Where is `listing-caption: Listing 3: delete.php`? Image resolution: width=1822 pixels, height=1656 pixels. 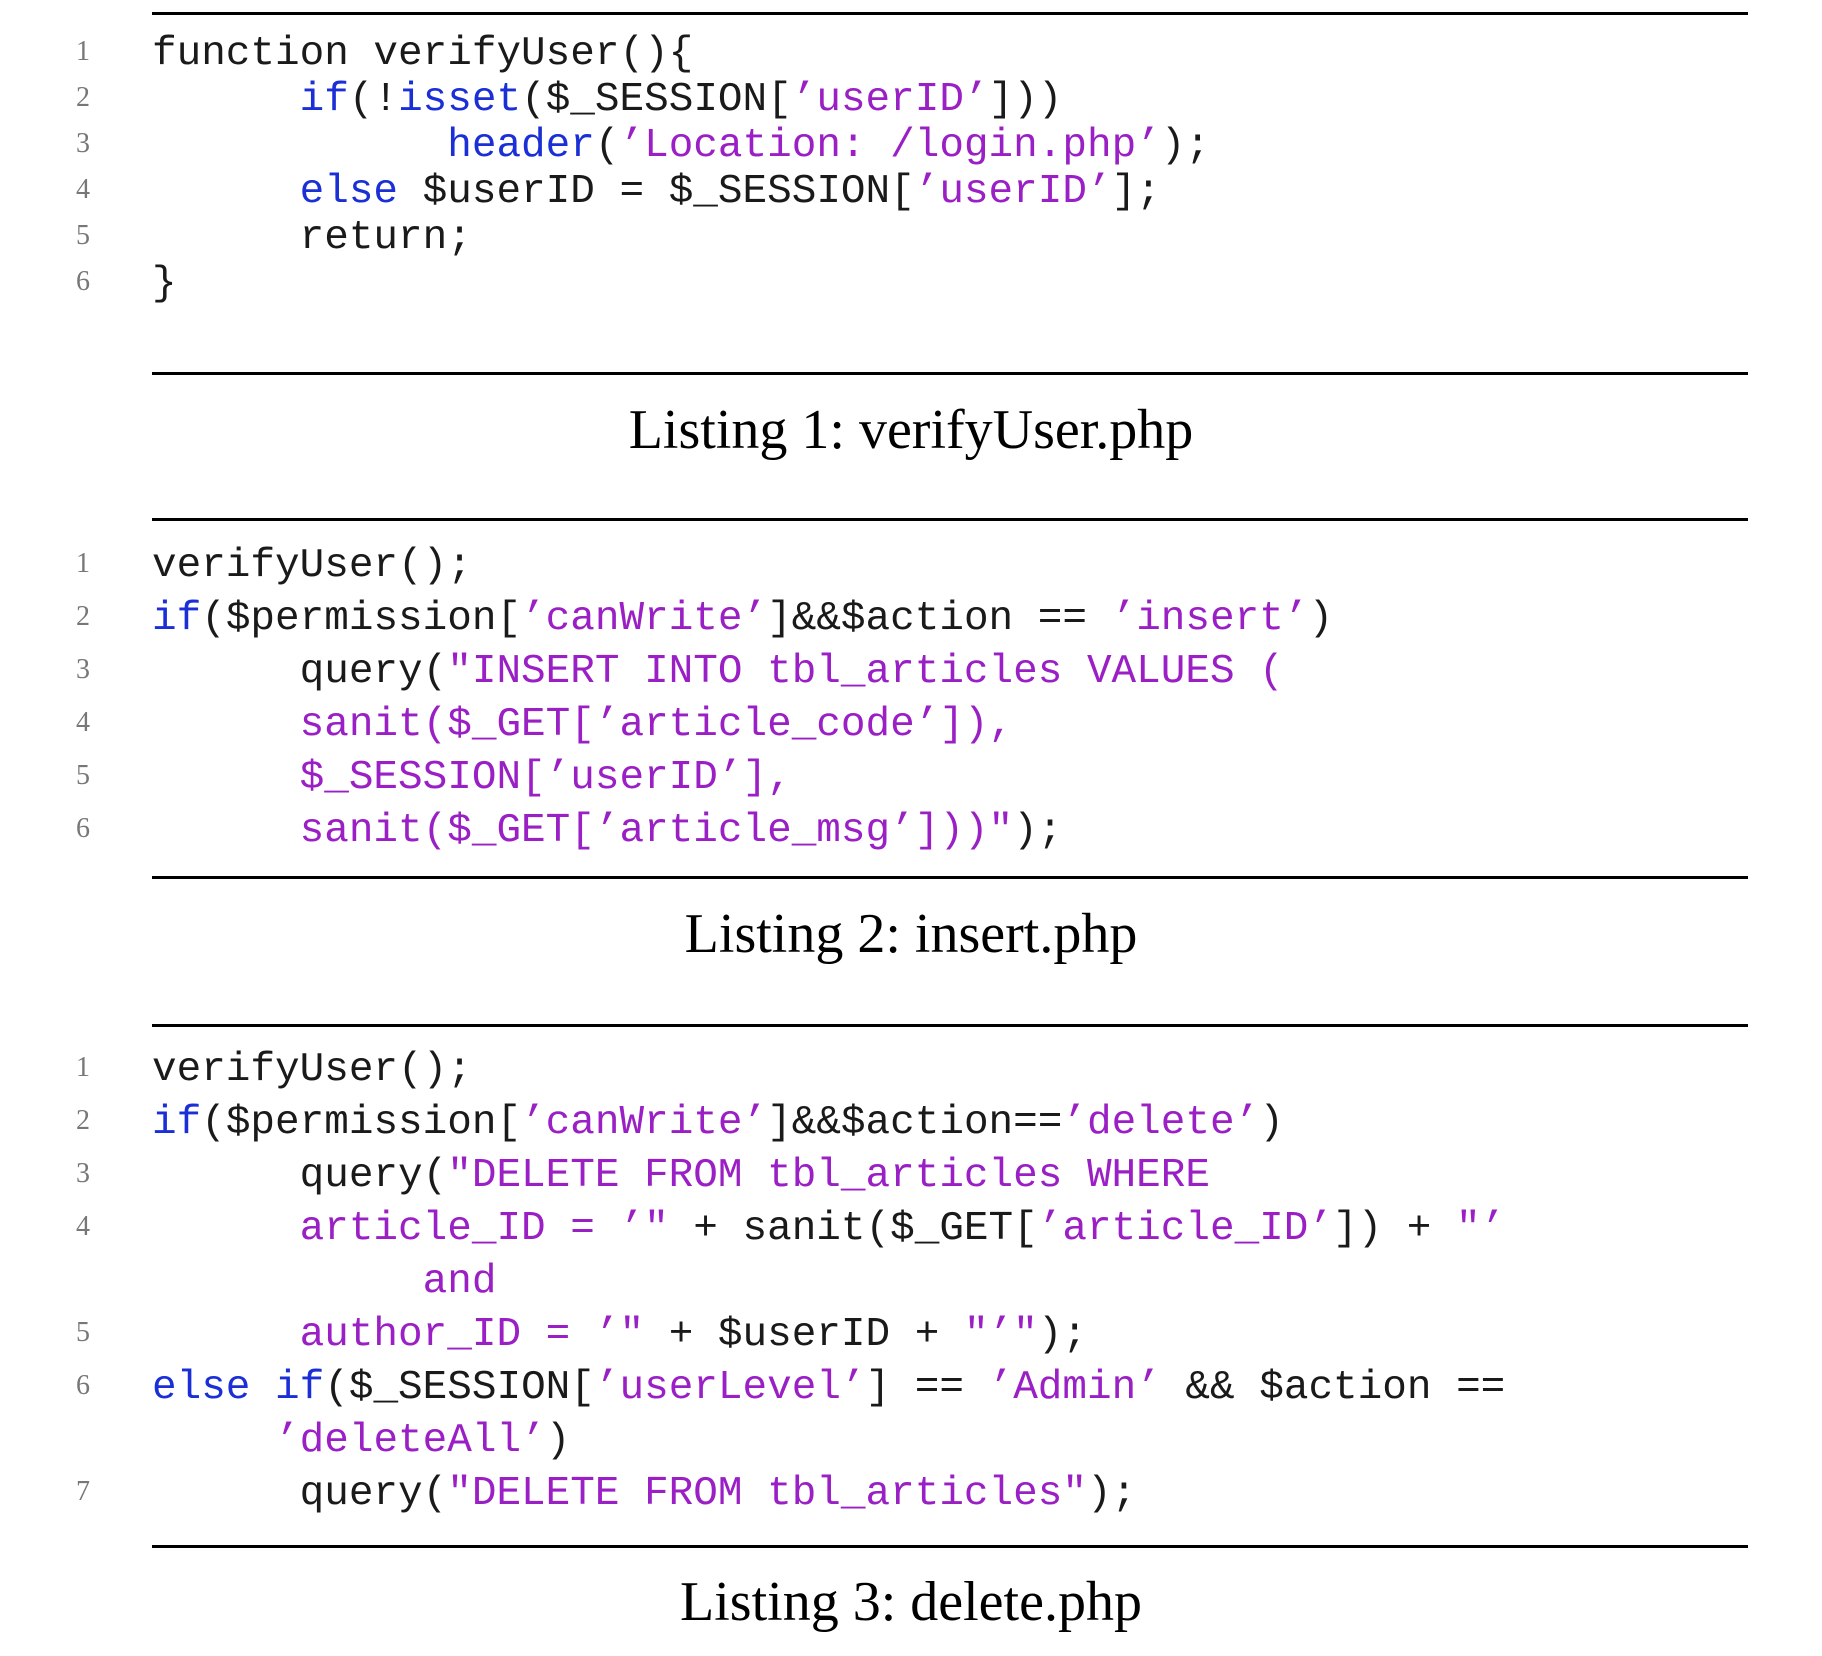 listing-caption: Listing 3: delete.php is located at coordinates (911, 1602).